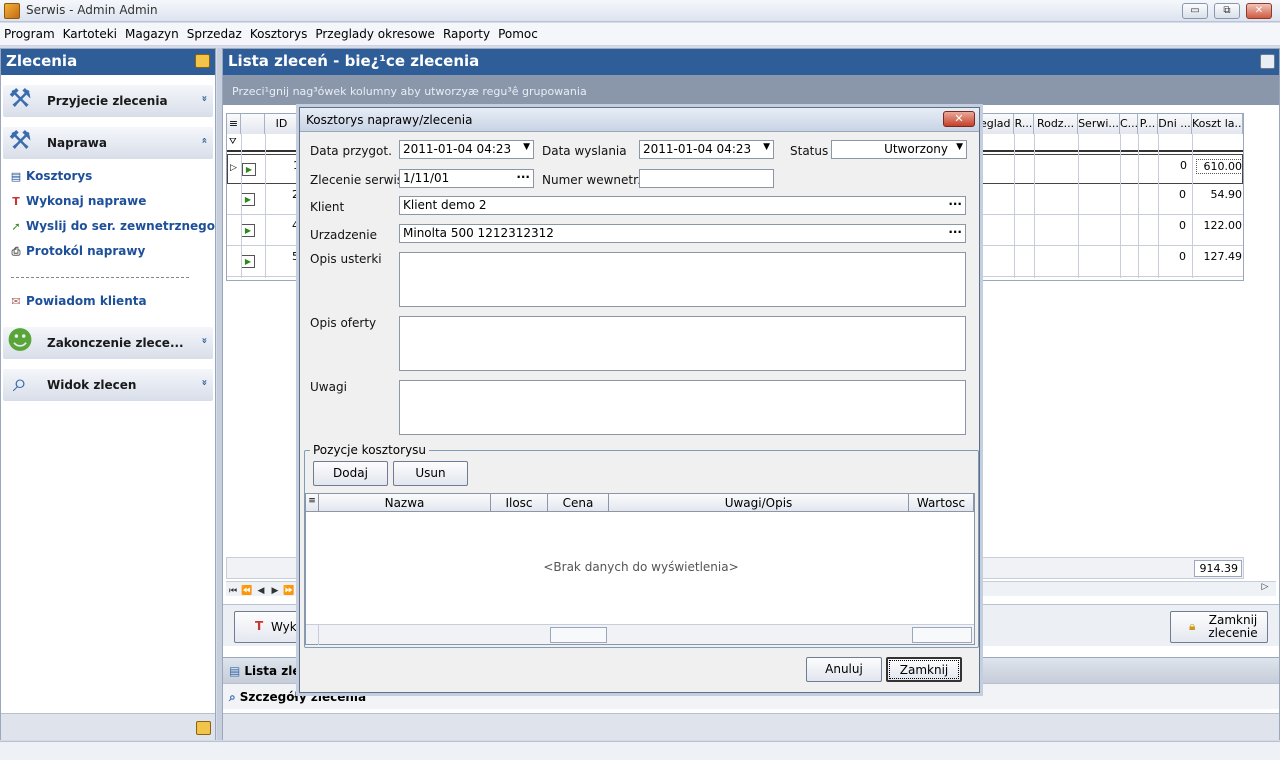  What do you see at coordinates (77, 203) in the screenshot?
I see `link-wykonaj-naprawe: T Wykonaj naprawe` at bounding box center [77, 203].